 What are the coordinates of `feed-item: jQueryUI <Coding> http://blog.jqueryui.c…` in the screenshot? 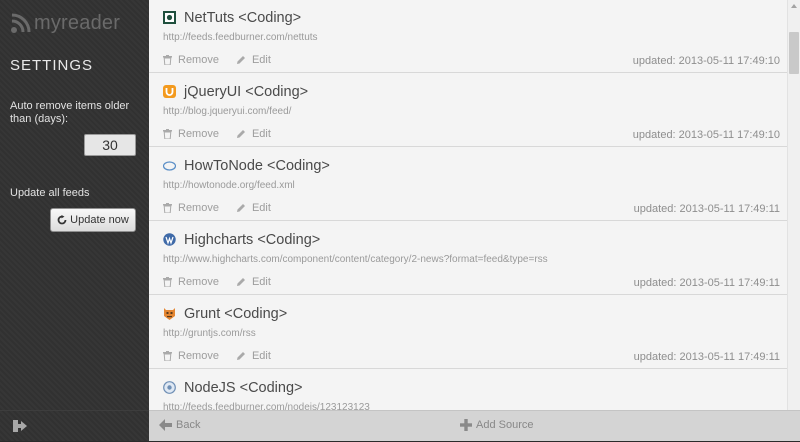 It's located at (468, 110).